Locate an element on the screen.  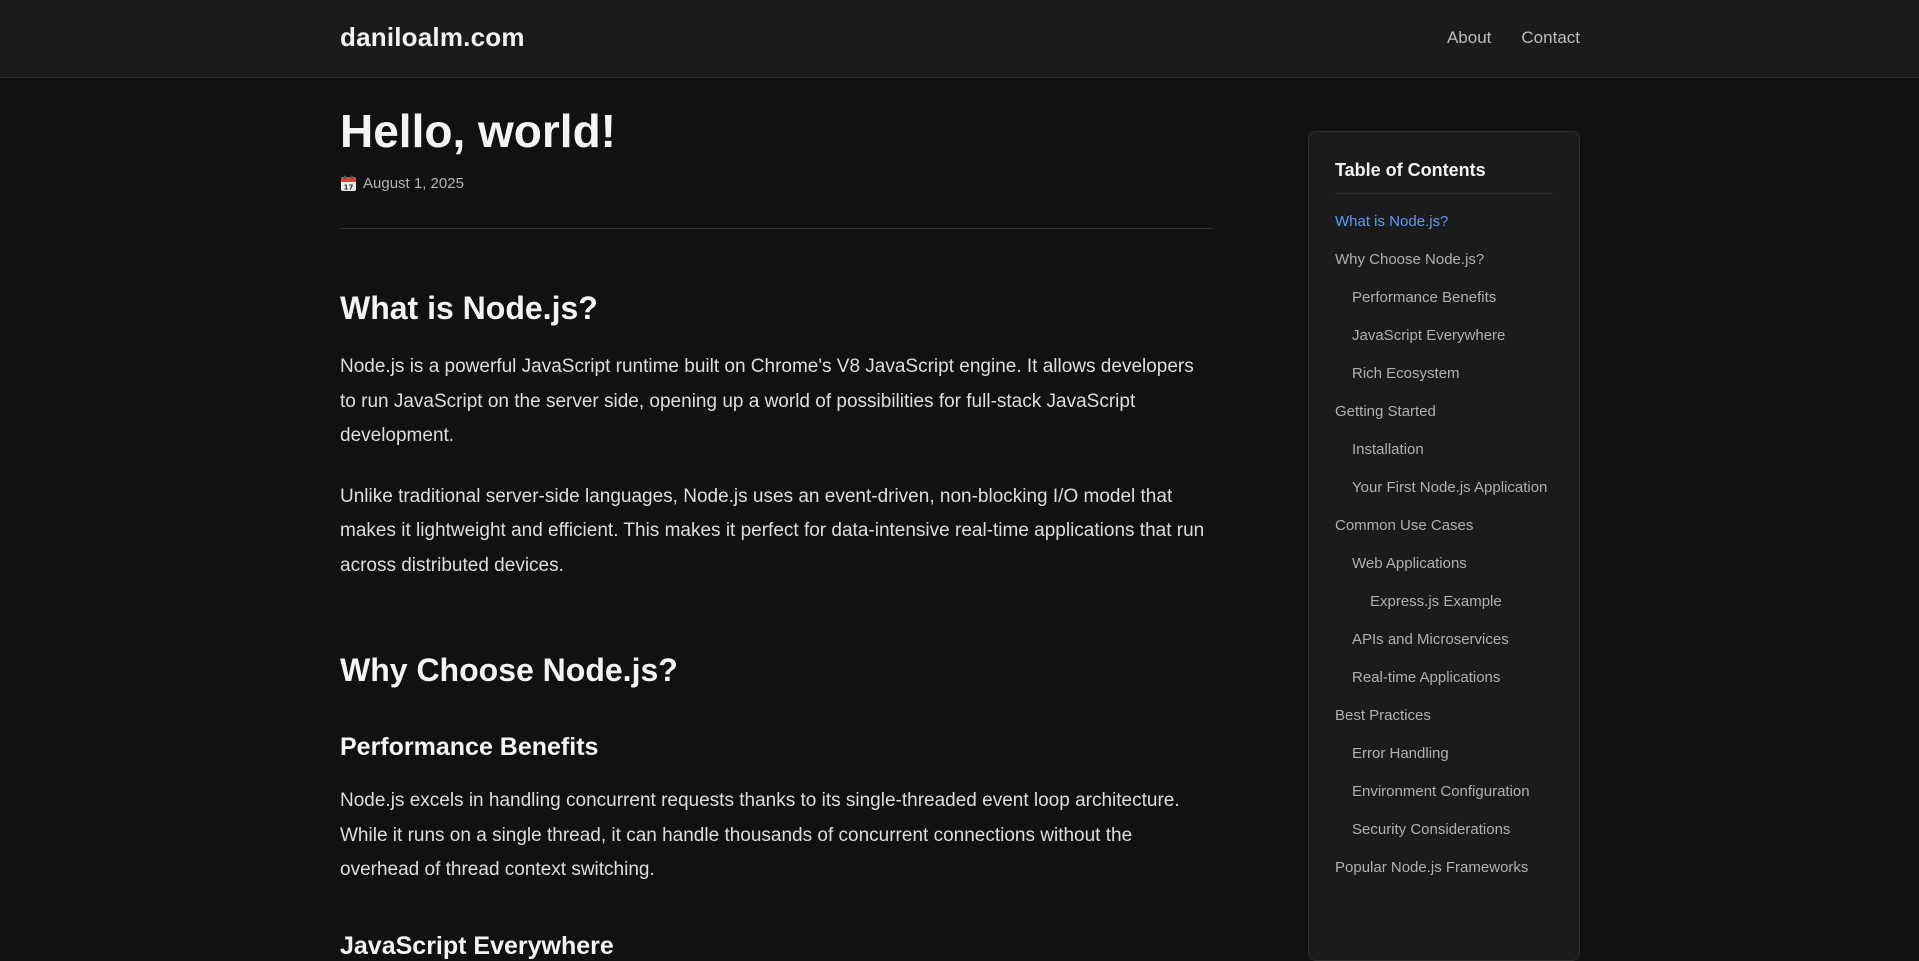
post-date: August 1, 2025 is located at coordinates (413, 183).